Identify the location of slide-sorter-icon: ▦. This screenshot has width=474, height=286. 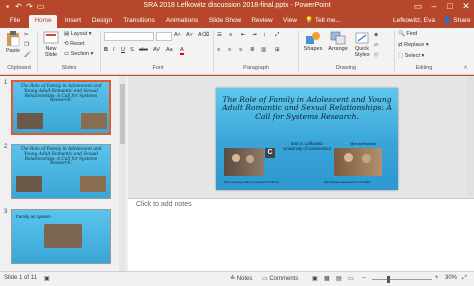
(327, 278).